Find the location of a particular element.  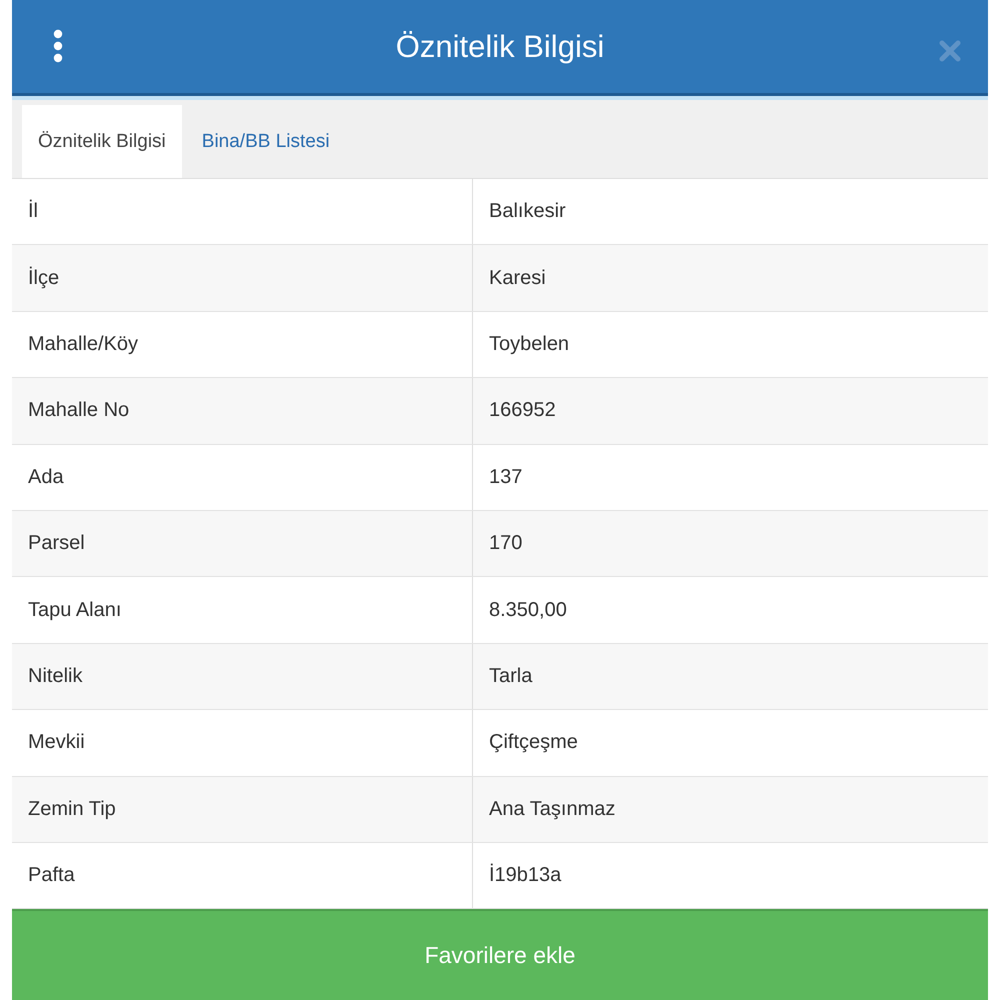

dialog-title: Öznitelik Bilgisi is located at coordinates (500, 47).